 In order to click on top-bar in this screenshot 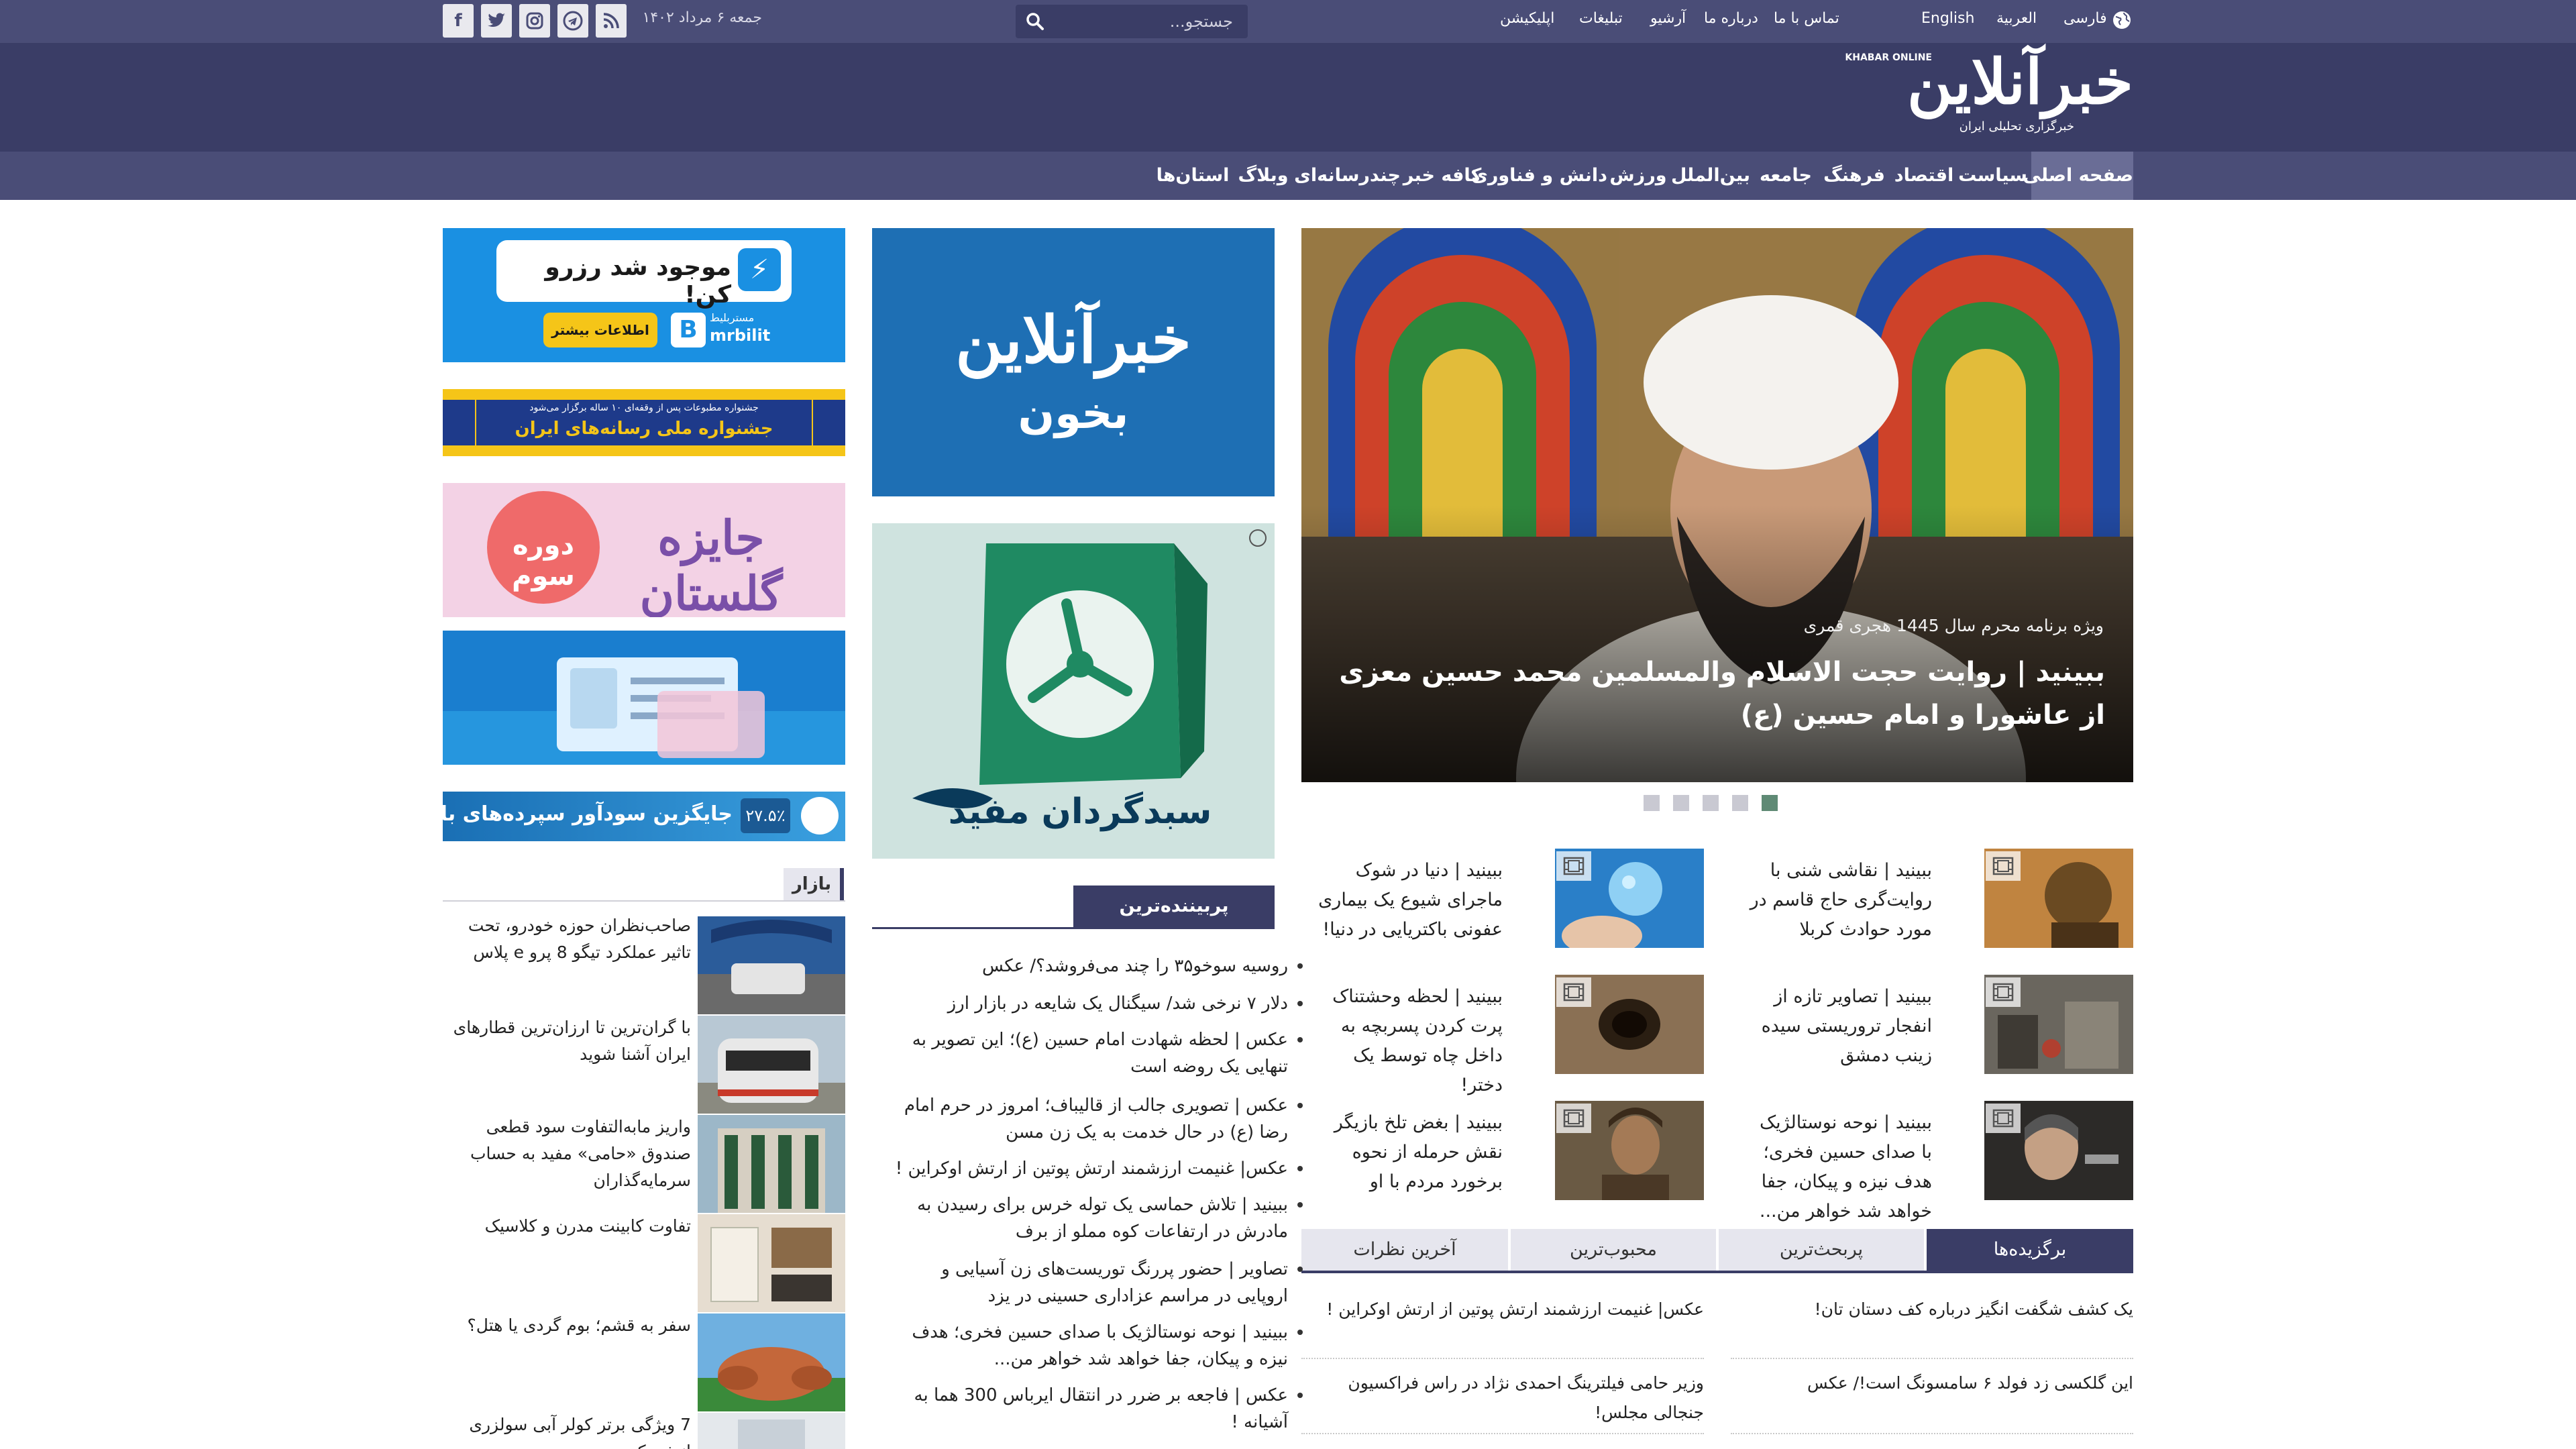, I will do `click(1288, 21)`.